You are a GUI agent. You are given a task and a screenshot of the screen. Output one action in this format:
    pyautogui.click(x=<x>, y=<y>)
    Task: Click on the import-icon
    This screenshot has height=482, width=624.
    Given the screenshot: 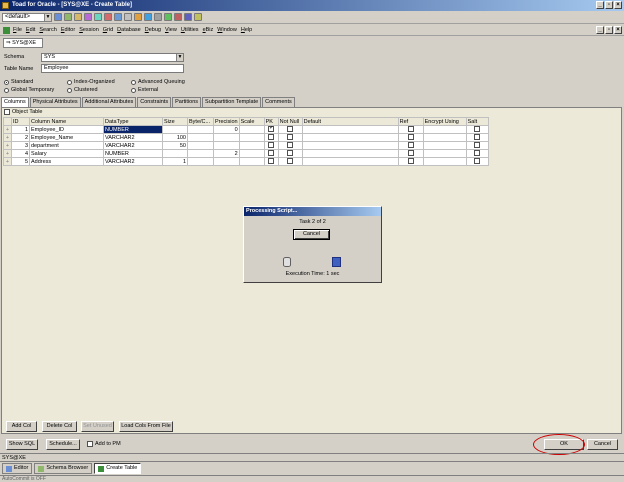 What is the action you would take?
    pyautogui.click(x=148, y=17)
    